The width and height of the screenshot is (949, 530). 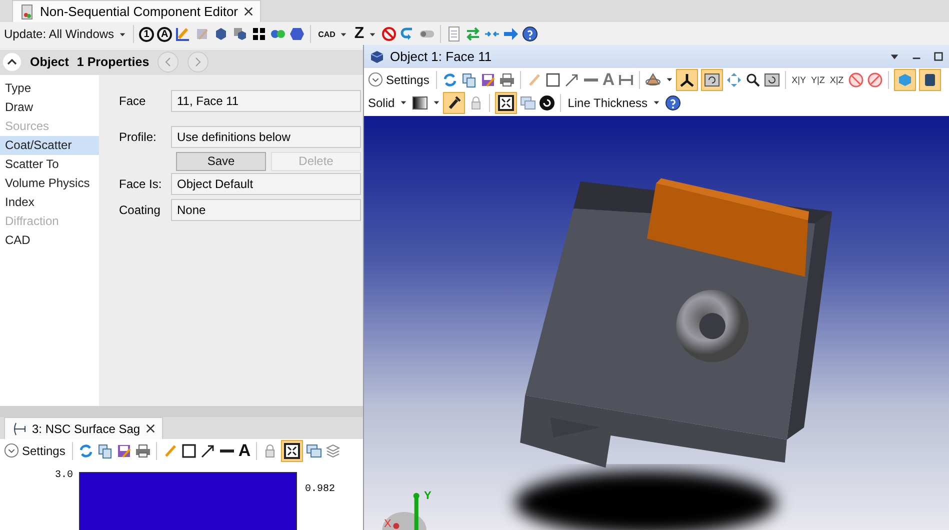 I want to click on refresh-button: A, so click(x=164, y=34).